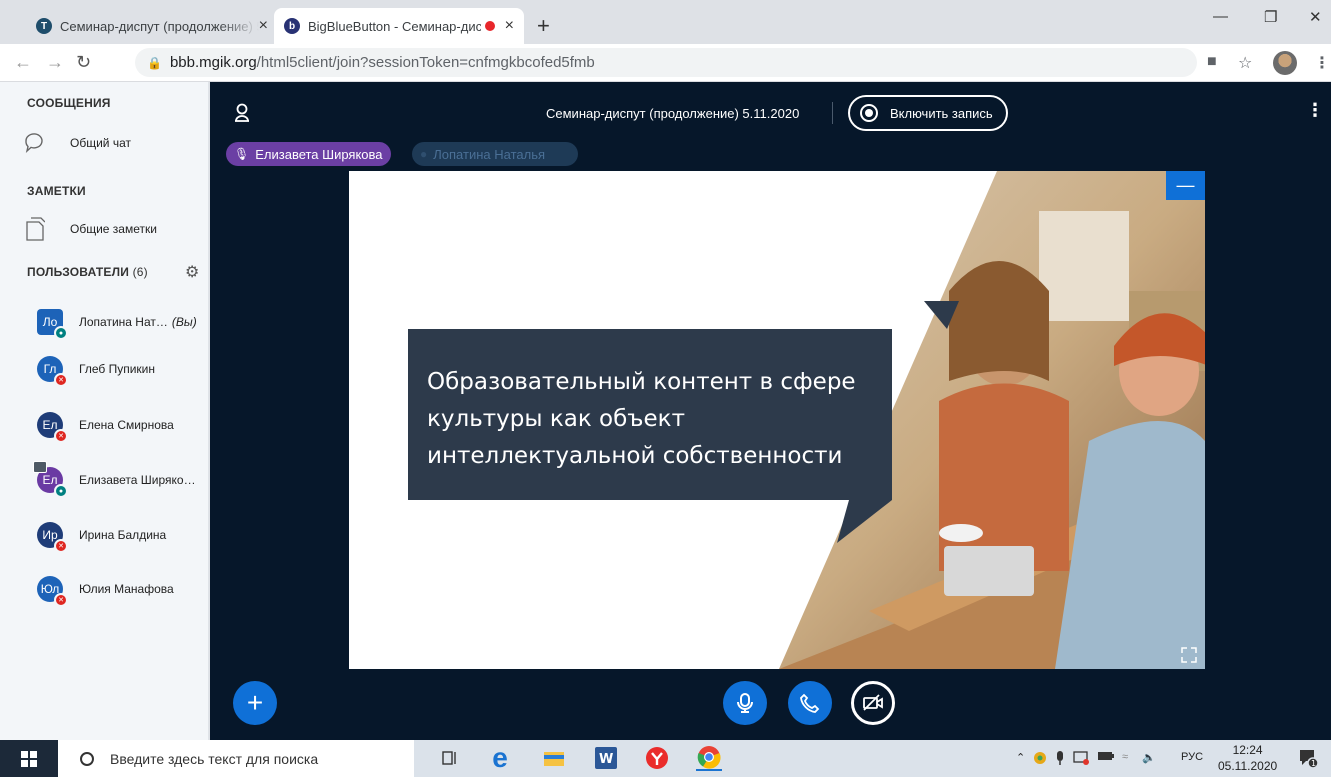  Describe the element at coordinates (394, 26) in the screenshot. I see `tab-title: BigBlueButton - Семинар-диспут` at that location.